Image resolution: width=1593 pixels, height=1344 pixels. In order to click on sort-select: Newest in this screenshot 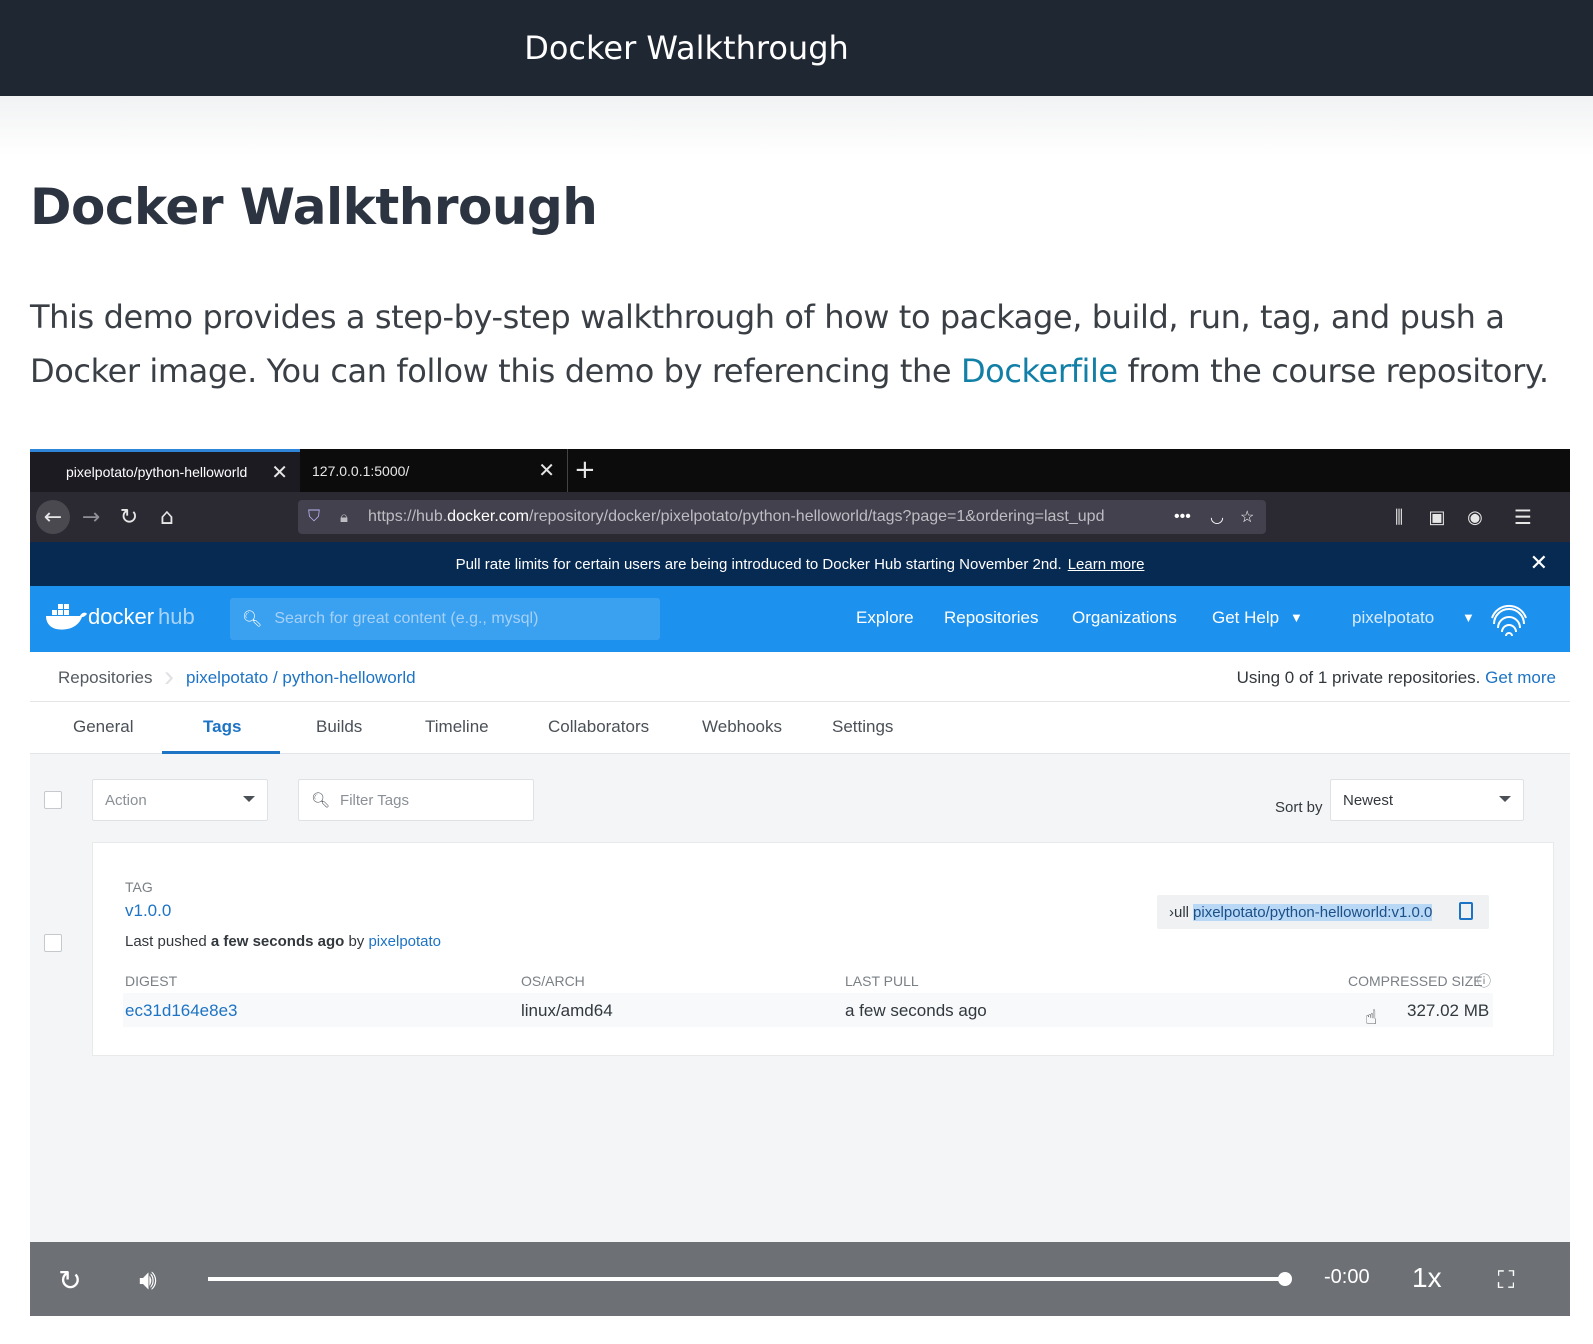, I will do `click(1427, 800)`.